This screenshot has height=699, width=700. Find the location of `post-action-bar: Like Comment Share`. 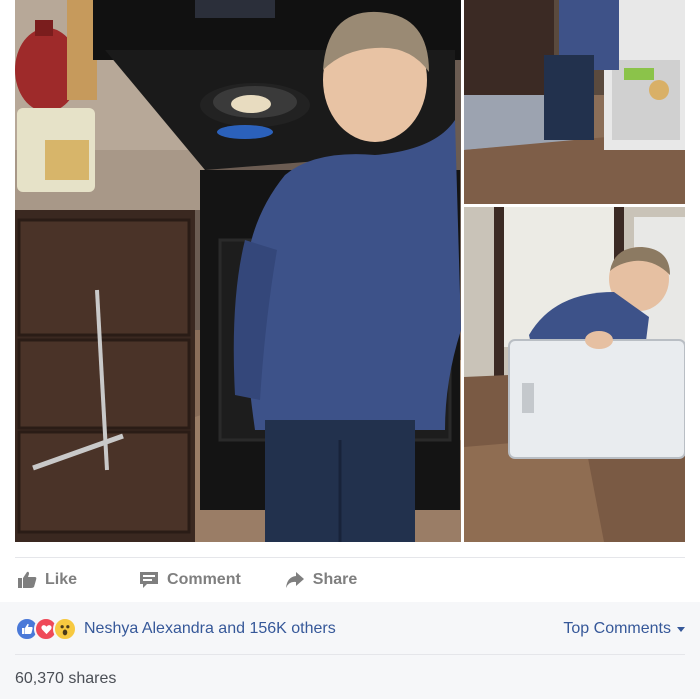

post-action-bar: Like Comment Share is located at coordinates (350, 580).